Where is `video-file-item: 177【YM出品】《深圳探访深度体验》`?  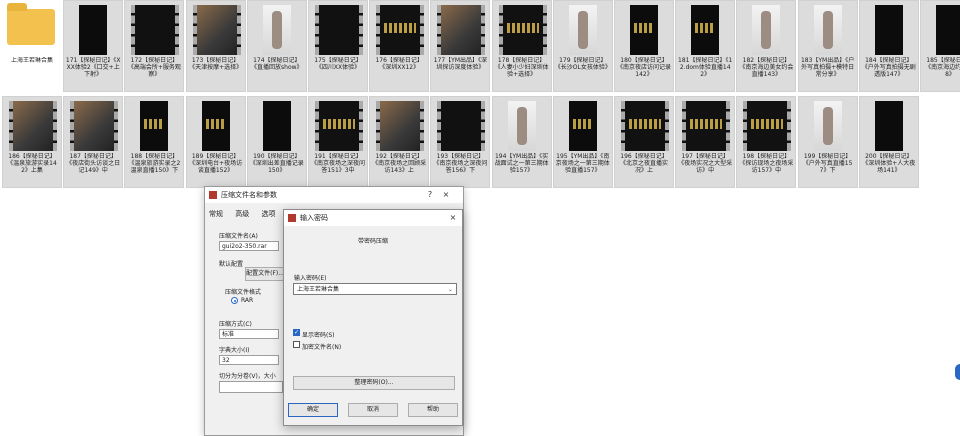 video-file-item: 177【YM出品】《深圳探访深度体验》 is located at coordinates (460, 46).